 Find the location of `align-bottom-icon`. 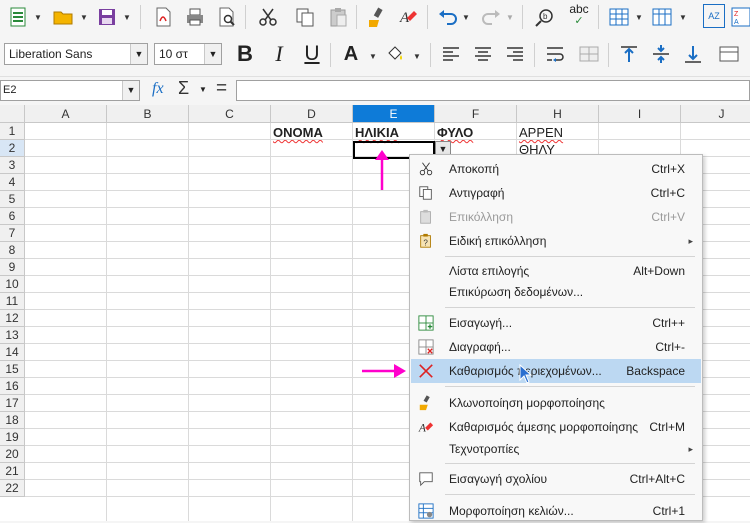

align-bottom-icon is located at coordinates (693, 54).